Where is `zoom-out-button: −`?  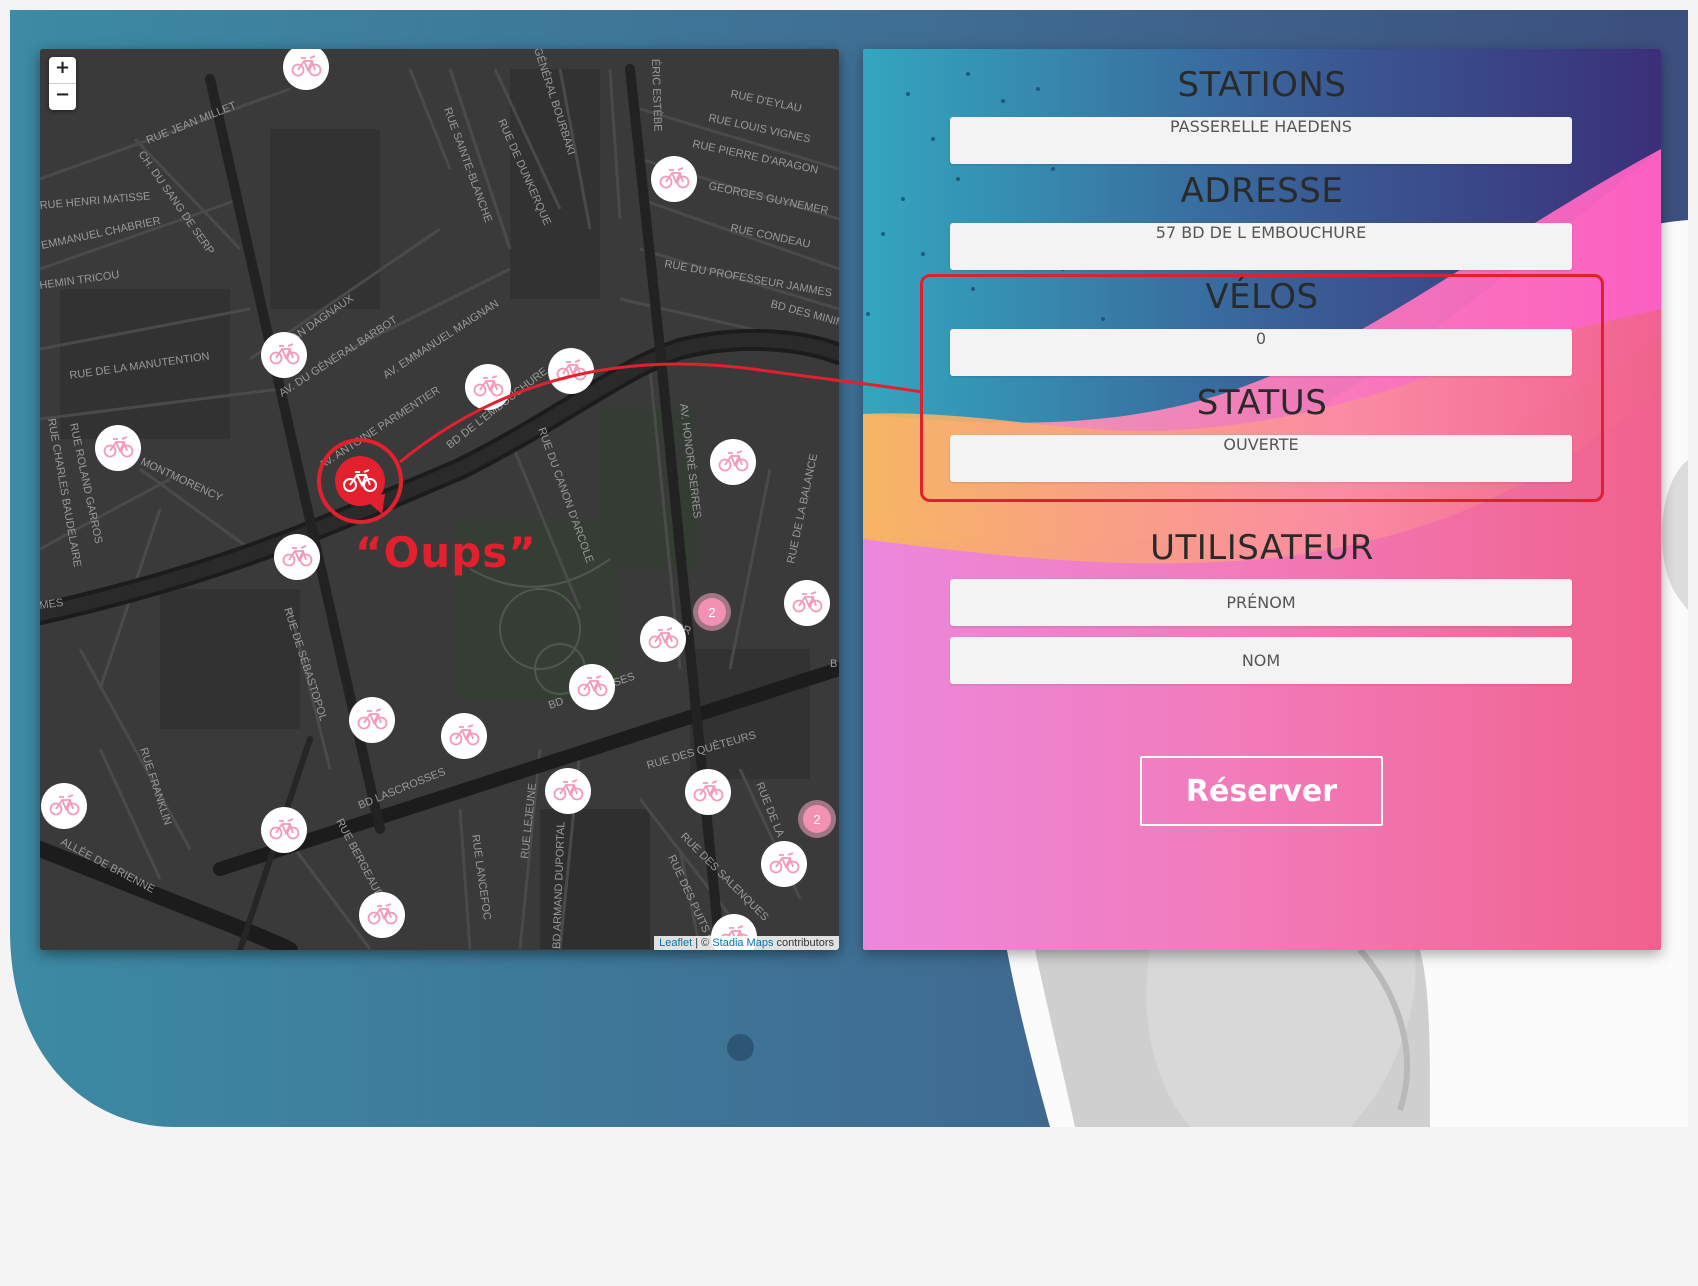 zoom-out-button: − is located at coordinates (62, 97).